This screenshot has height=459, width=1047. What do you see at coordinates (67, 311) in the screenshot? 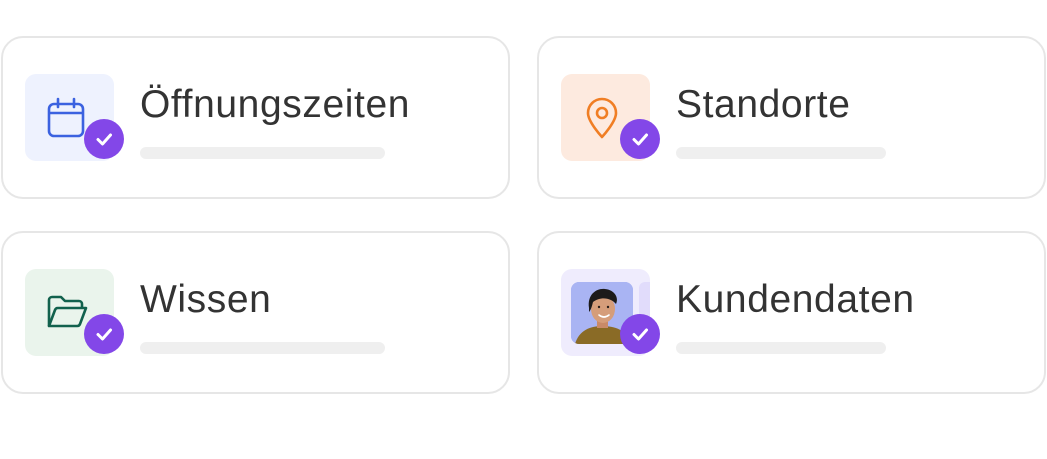
I see `folder-icon` at bounding box center [67, 311].